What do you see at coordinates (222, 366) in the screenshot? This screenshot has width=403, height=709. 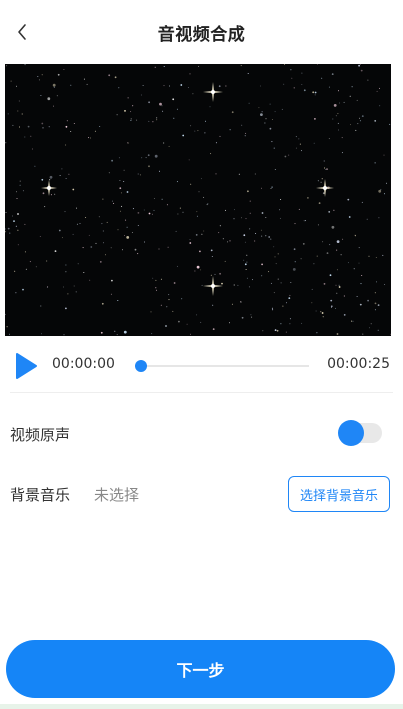 I see `progress-slider` at bounding box center [222, 366].